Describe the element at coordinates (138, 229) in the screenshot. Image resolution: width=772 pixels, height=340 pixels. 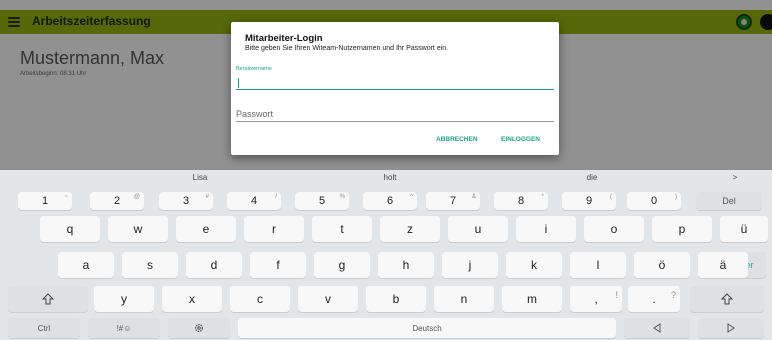
I see `key-w: w` at that location.